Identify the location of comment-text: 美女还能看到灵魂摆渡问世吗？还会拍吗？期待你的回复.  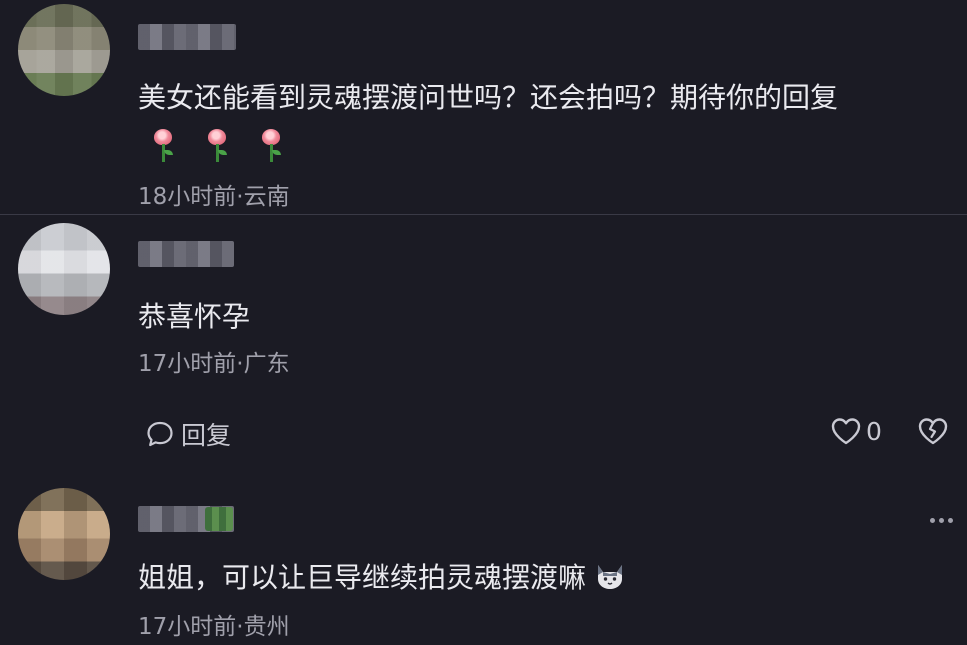
(488, 97).